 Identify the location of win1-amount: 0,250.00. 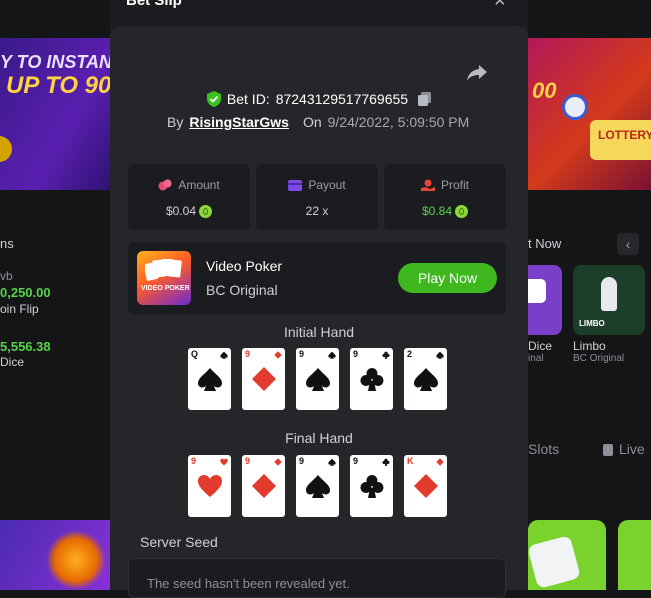
(25, 292).